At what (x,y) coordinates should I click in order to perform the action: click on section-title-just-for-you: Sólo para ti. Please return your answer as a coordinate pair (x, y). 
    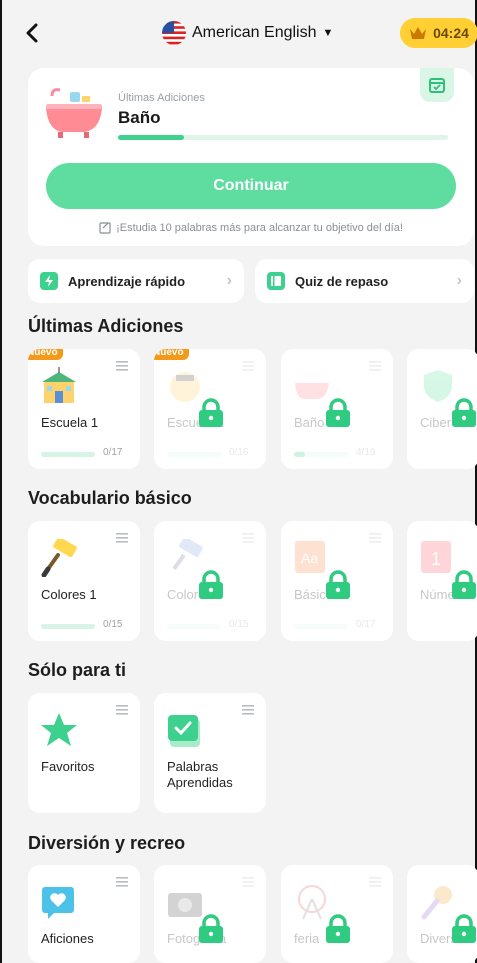
    Looking at the image, I should click on (77, 670).